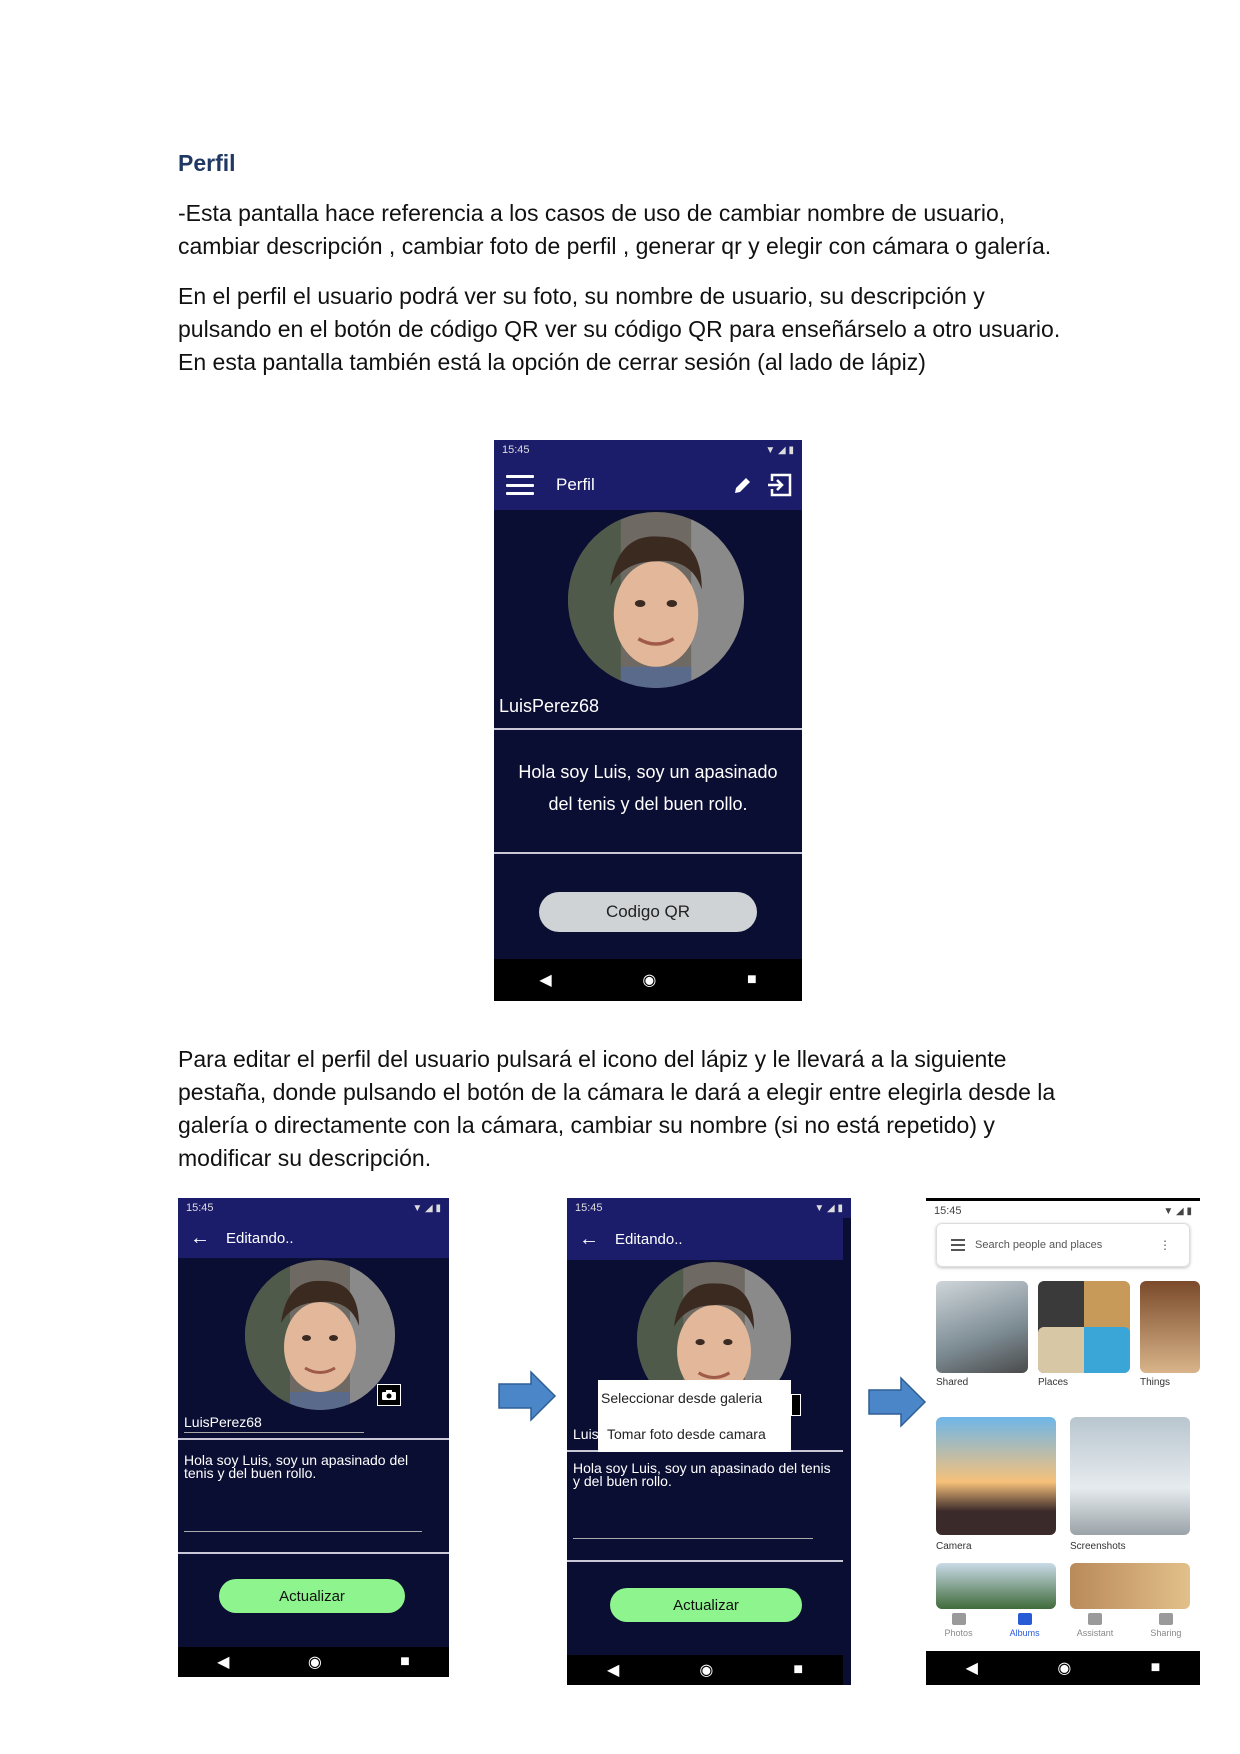 Image resolution: width=1240 pixels, height=1754 pixels. I want to click on app-bar: Perfil, so click(648, 485).